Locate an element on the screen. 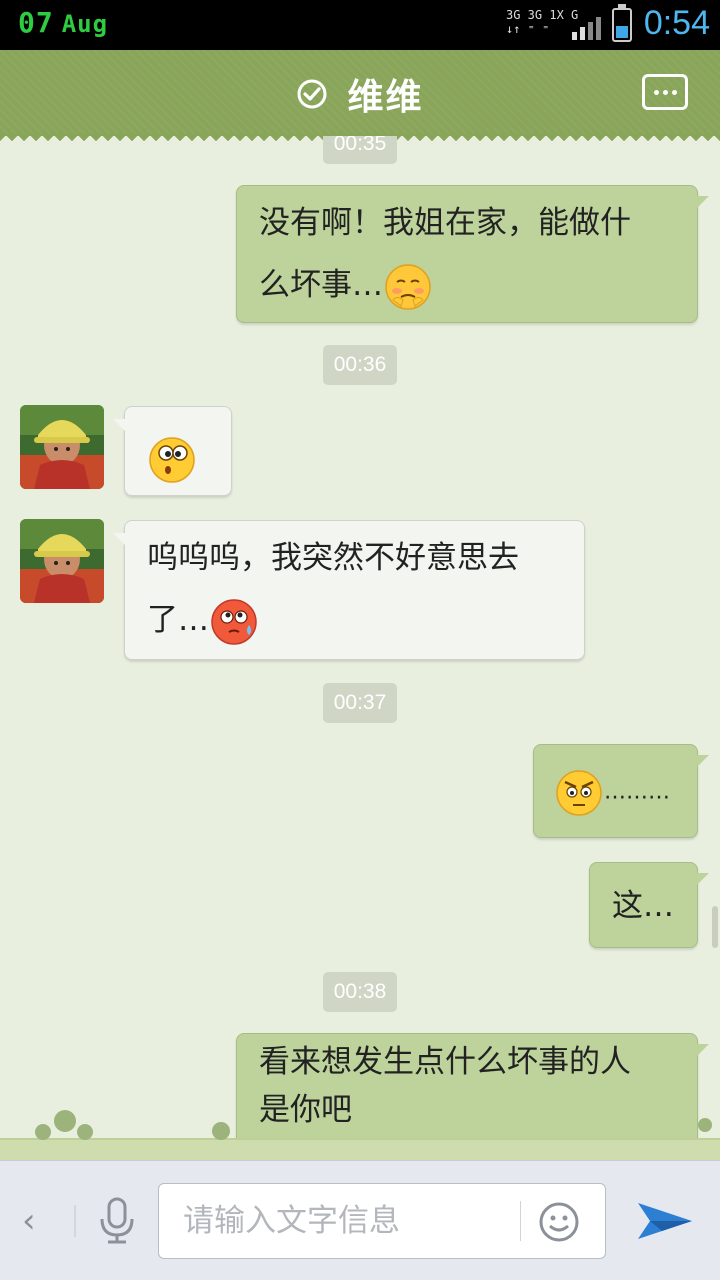 The width and height of the screenshot is (720, 1280). more-dots-icon is located at coordinates (656, 92).